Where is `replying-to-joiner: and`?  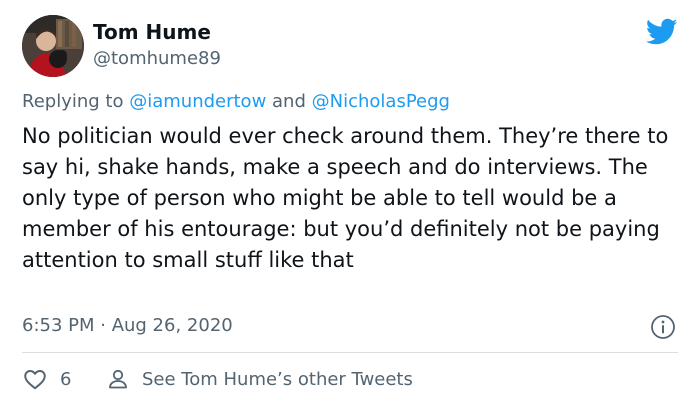
replying-to-joiner: and is located at coordinates (289, 101).